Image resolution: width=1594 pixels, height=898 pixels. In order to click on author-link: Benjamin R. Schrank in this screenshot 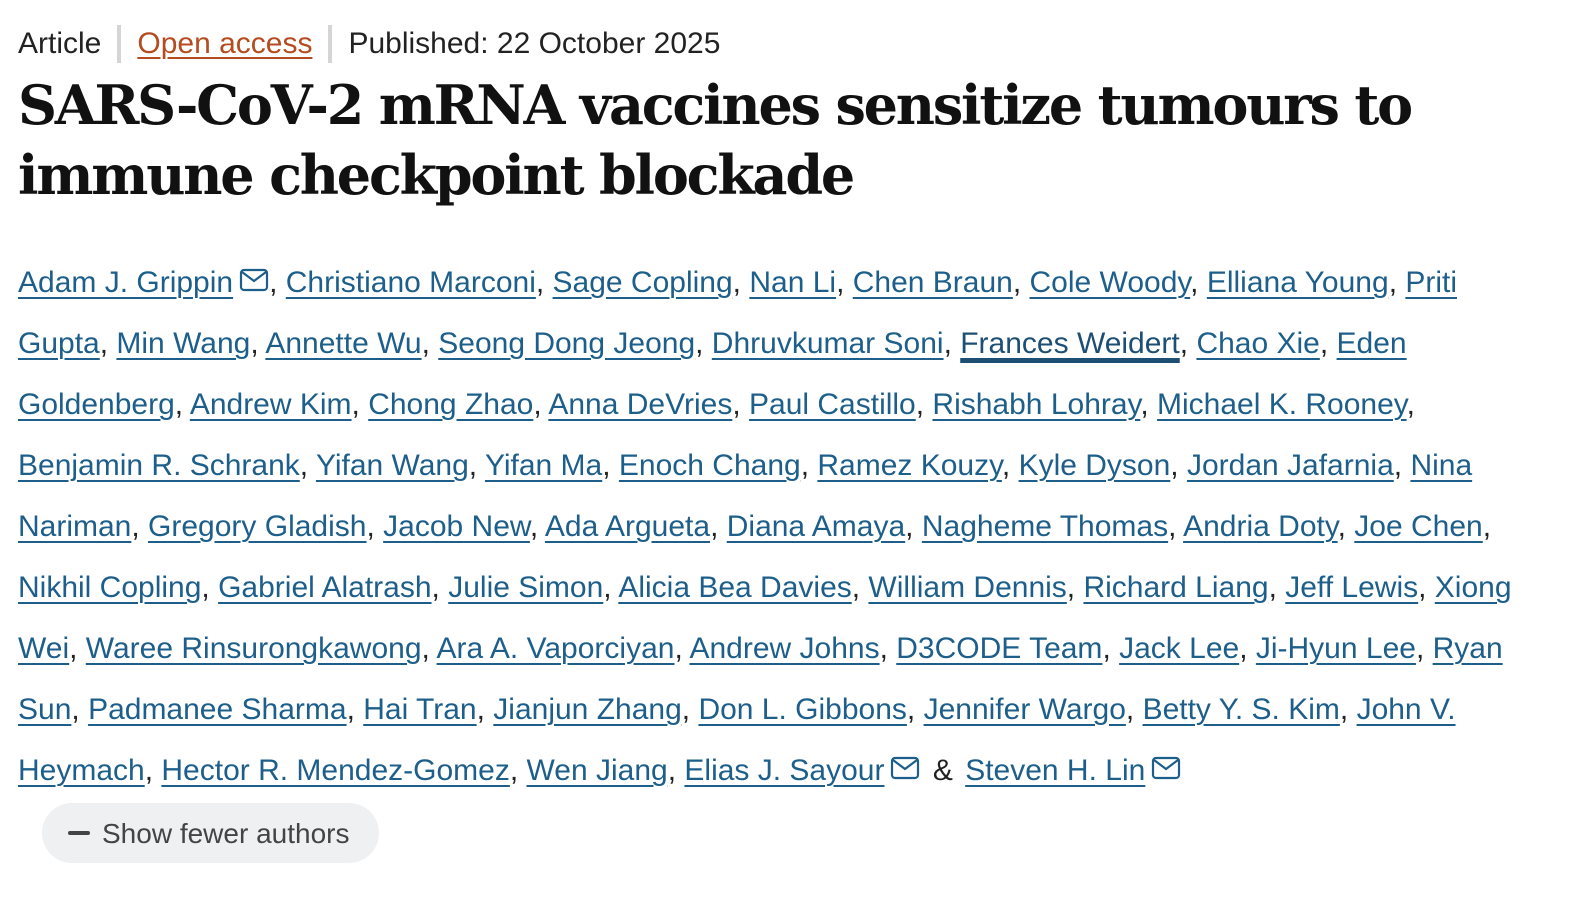, I will do `click(159, 465)`.